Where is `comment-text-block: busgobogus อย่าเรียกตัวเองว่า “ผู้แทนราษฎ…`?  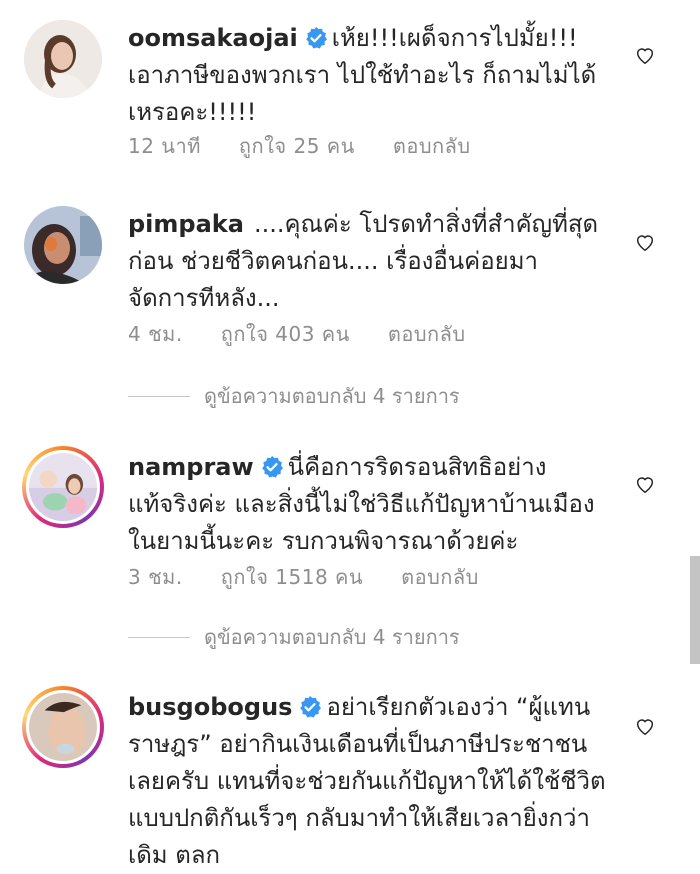 comment-text-block: busgobogus อย่าเรียกตัวเองว่า “ผู้แทนราษฎ… is located at coordinates (368, 781).